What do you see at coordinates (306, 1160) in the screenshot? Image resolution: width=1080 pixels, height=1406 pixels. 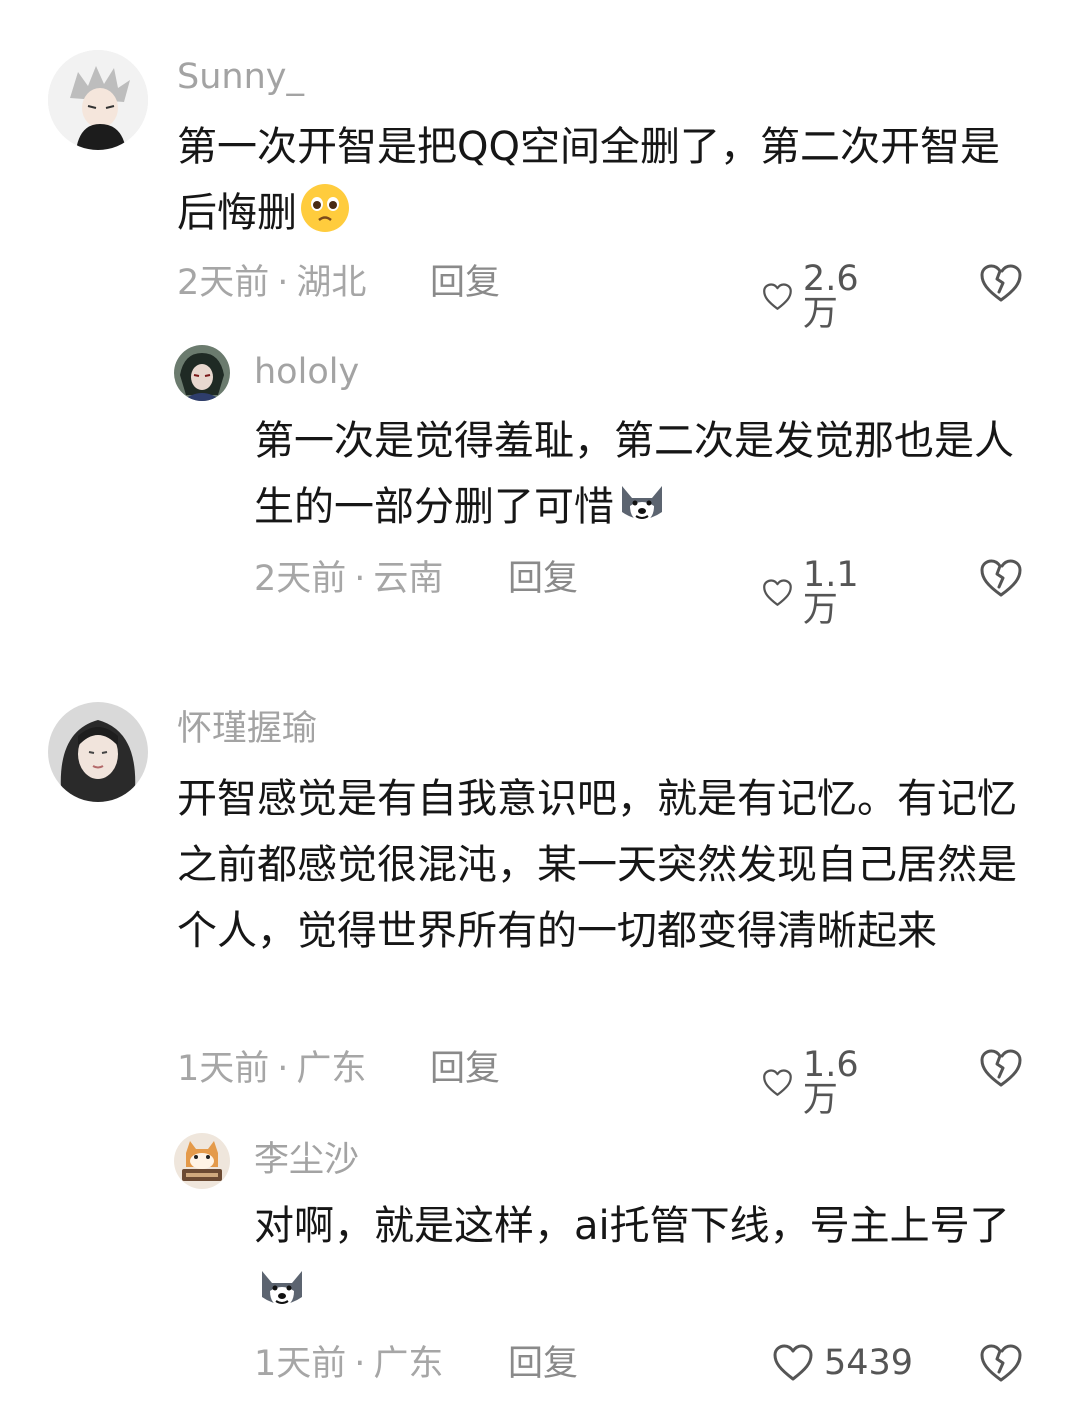 I see `username: 李尘沙` at bounding box center [306, 1160].